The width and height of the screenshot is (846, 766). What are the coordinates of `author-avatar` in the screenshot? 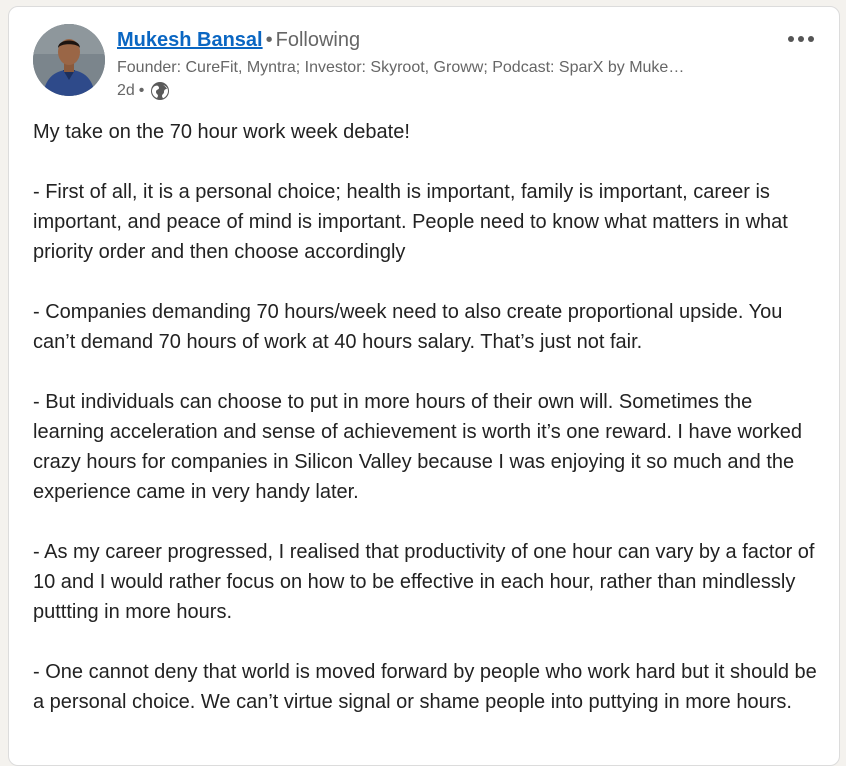 It's located at (69, 60).